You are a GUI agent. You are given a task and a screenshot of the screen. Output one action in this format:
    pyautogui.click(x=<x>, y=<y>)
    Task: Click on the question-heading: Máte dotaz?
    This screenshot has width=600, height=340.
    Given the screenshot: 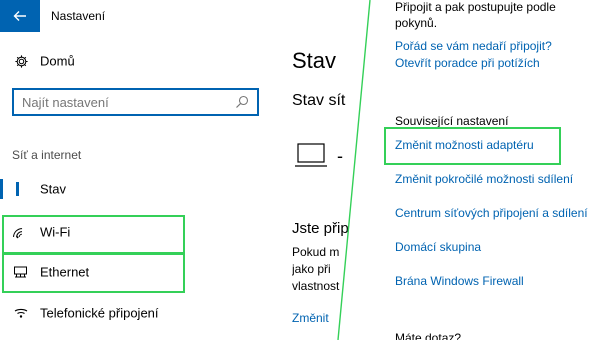 What is the action you would take?
    pyautogui.click(x=428, y=335)
    